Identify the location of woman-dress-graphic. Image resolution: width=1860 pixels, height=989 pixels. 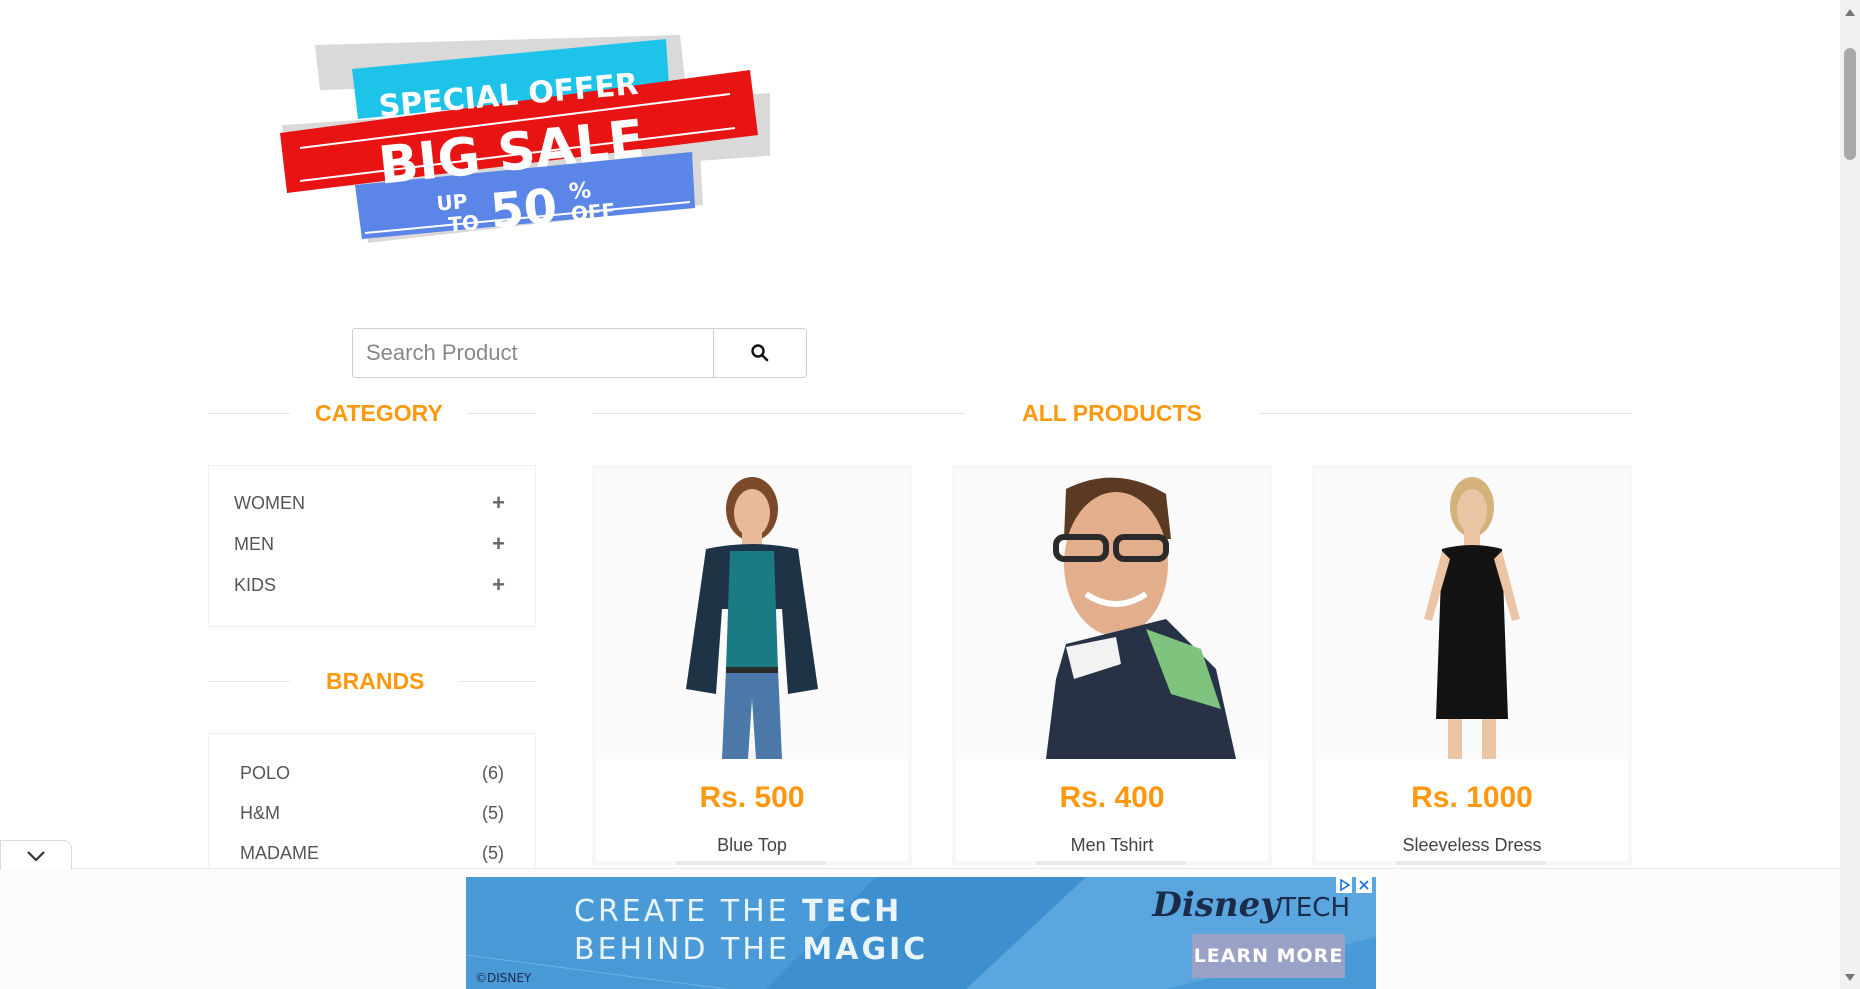
(1472, 614).